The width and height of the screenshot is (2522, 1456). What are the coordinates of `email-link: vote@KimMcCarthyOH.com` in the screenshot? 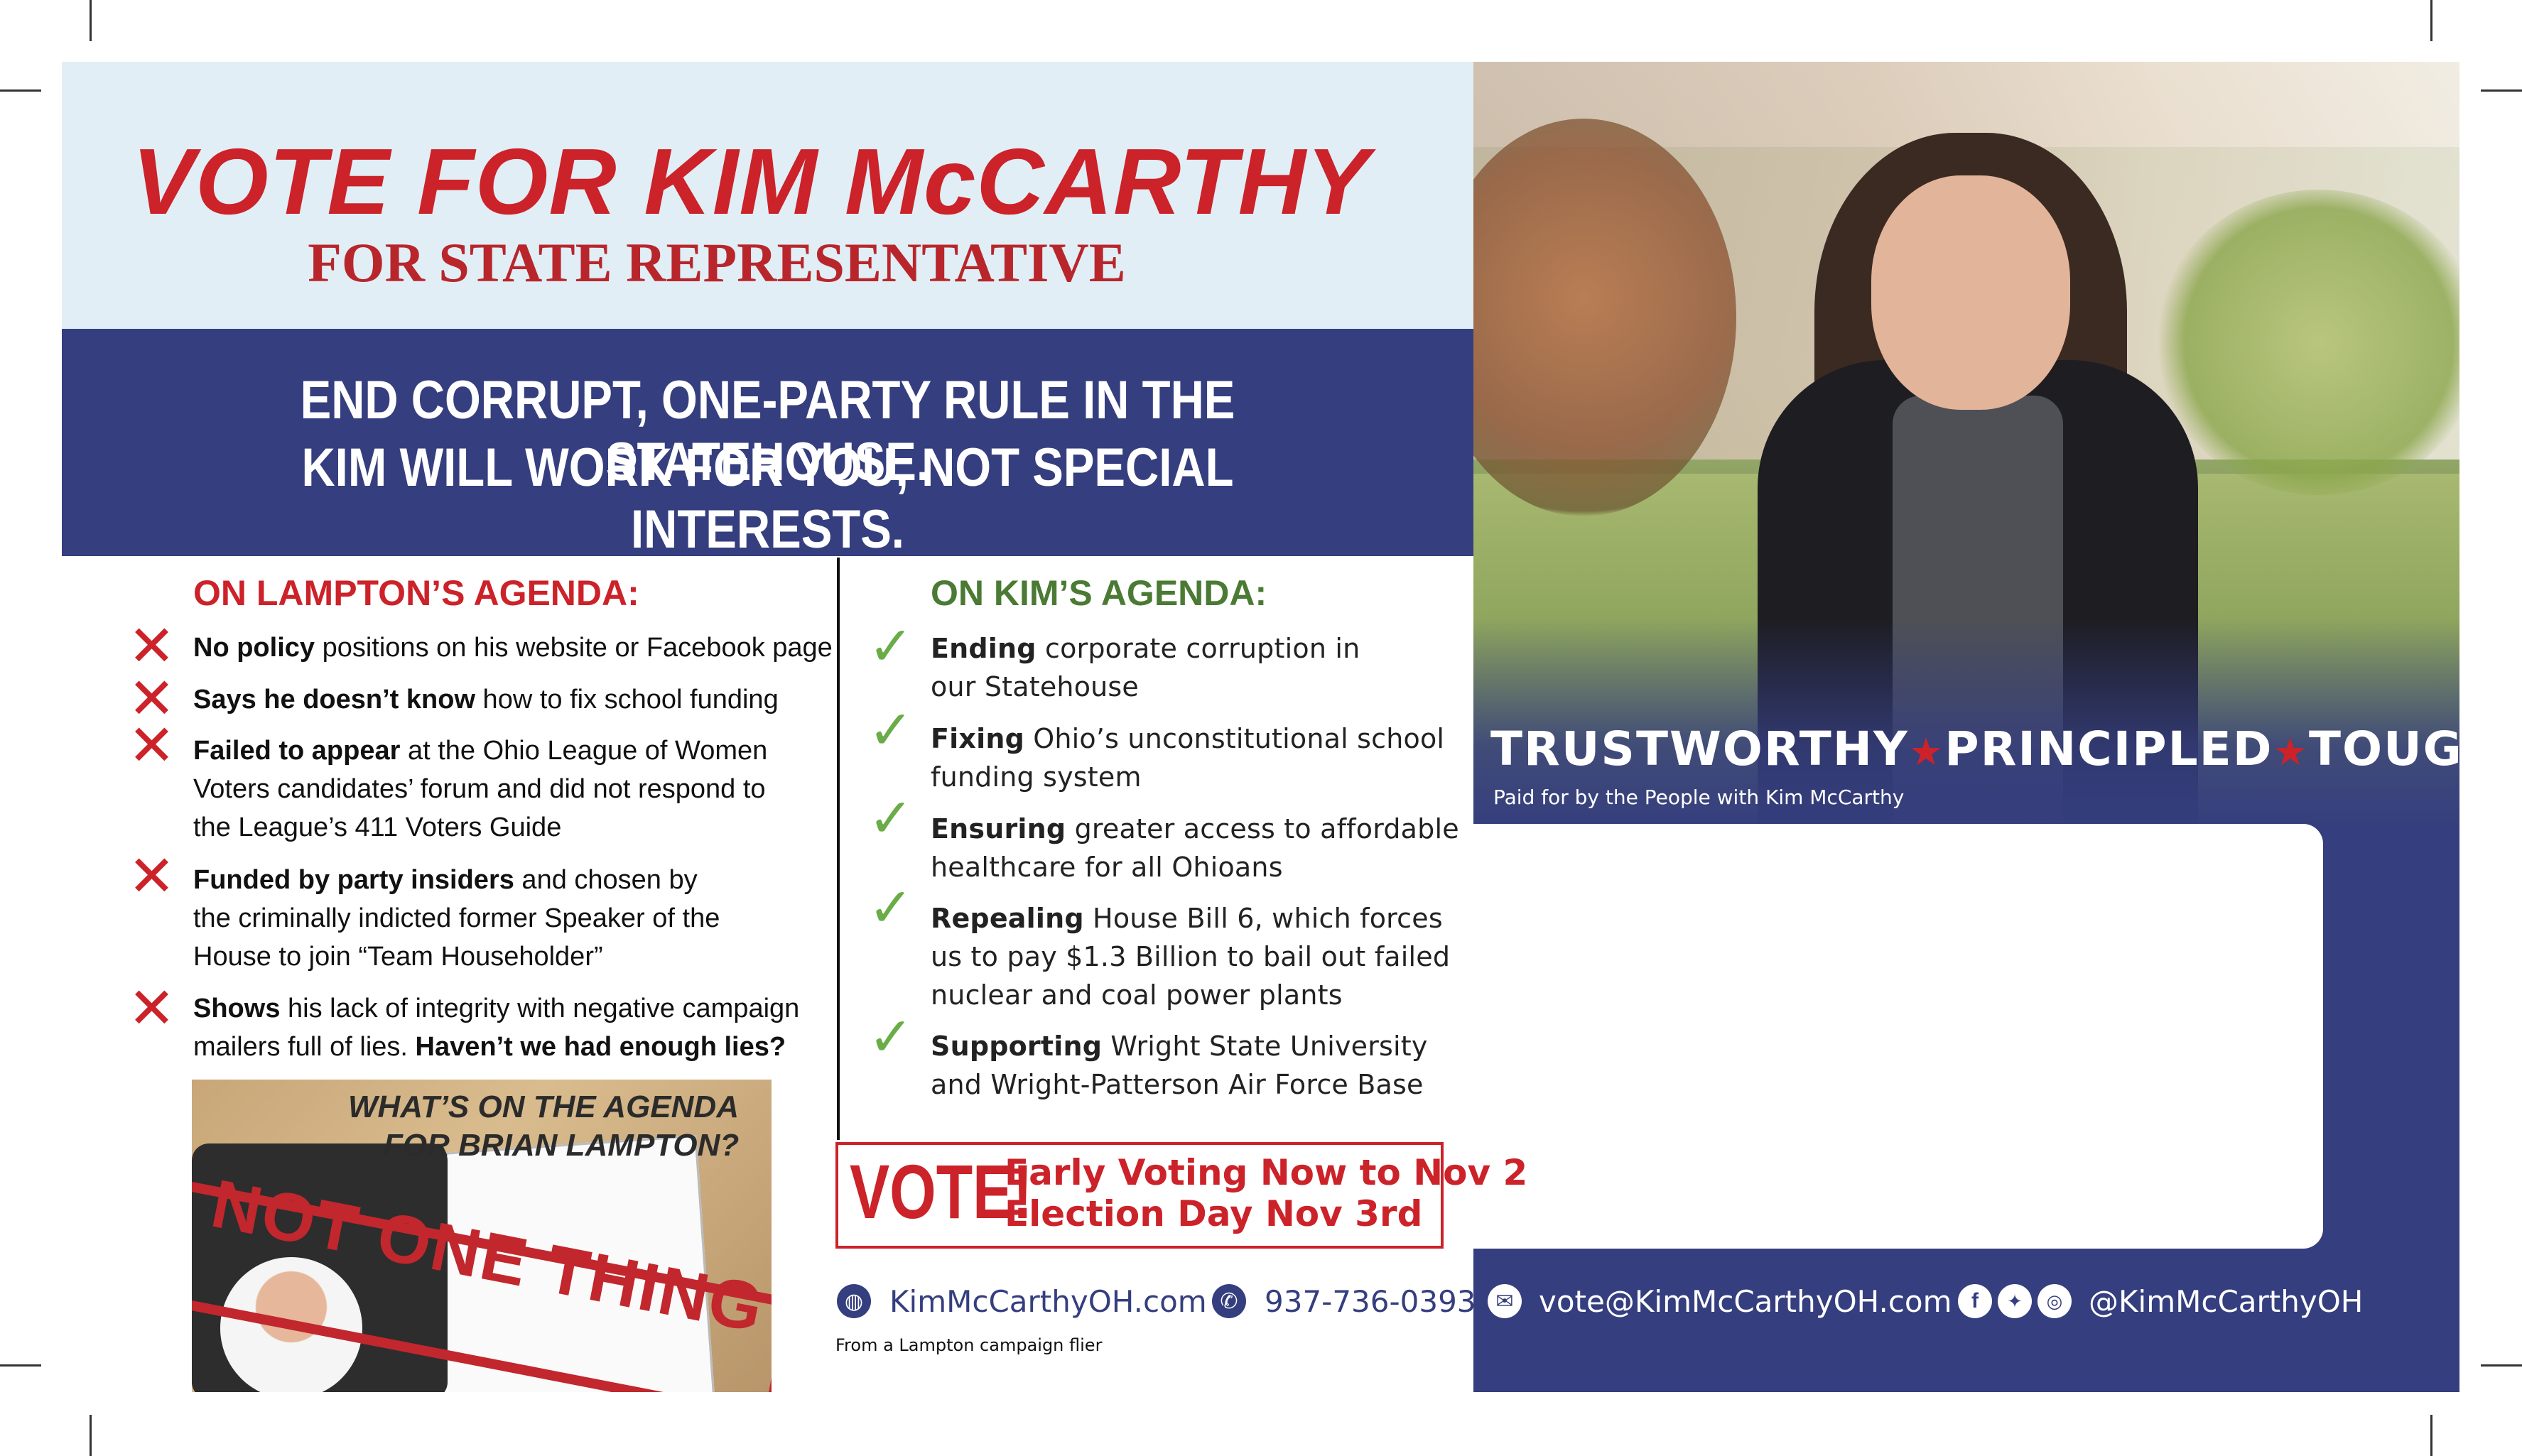 It's located at (1745, 1301).